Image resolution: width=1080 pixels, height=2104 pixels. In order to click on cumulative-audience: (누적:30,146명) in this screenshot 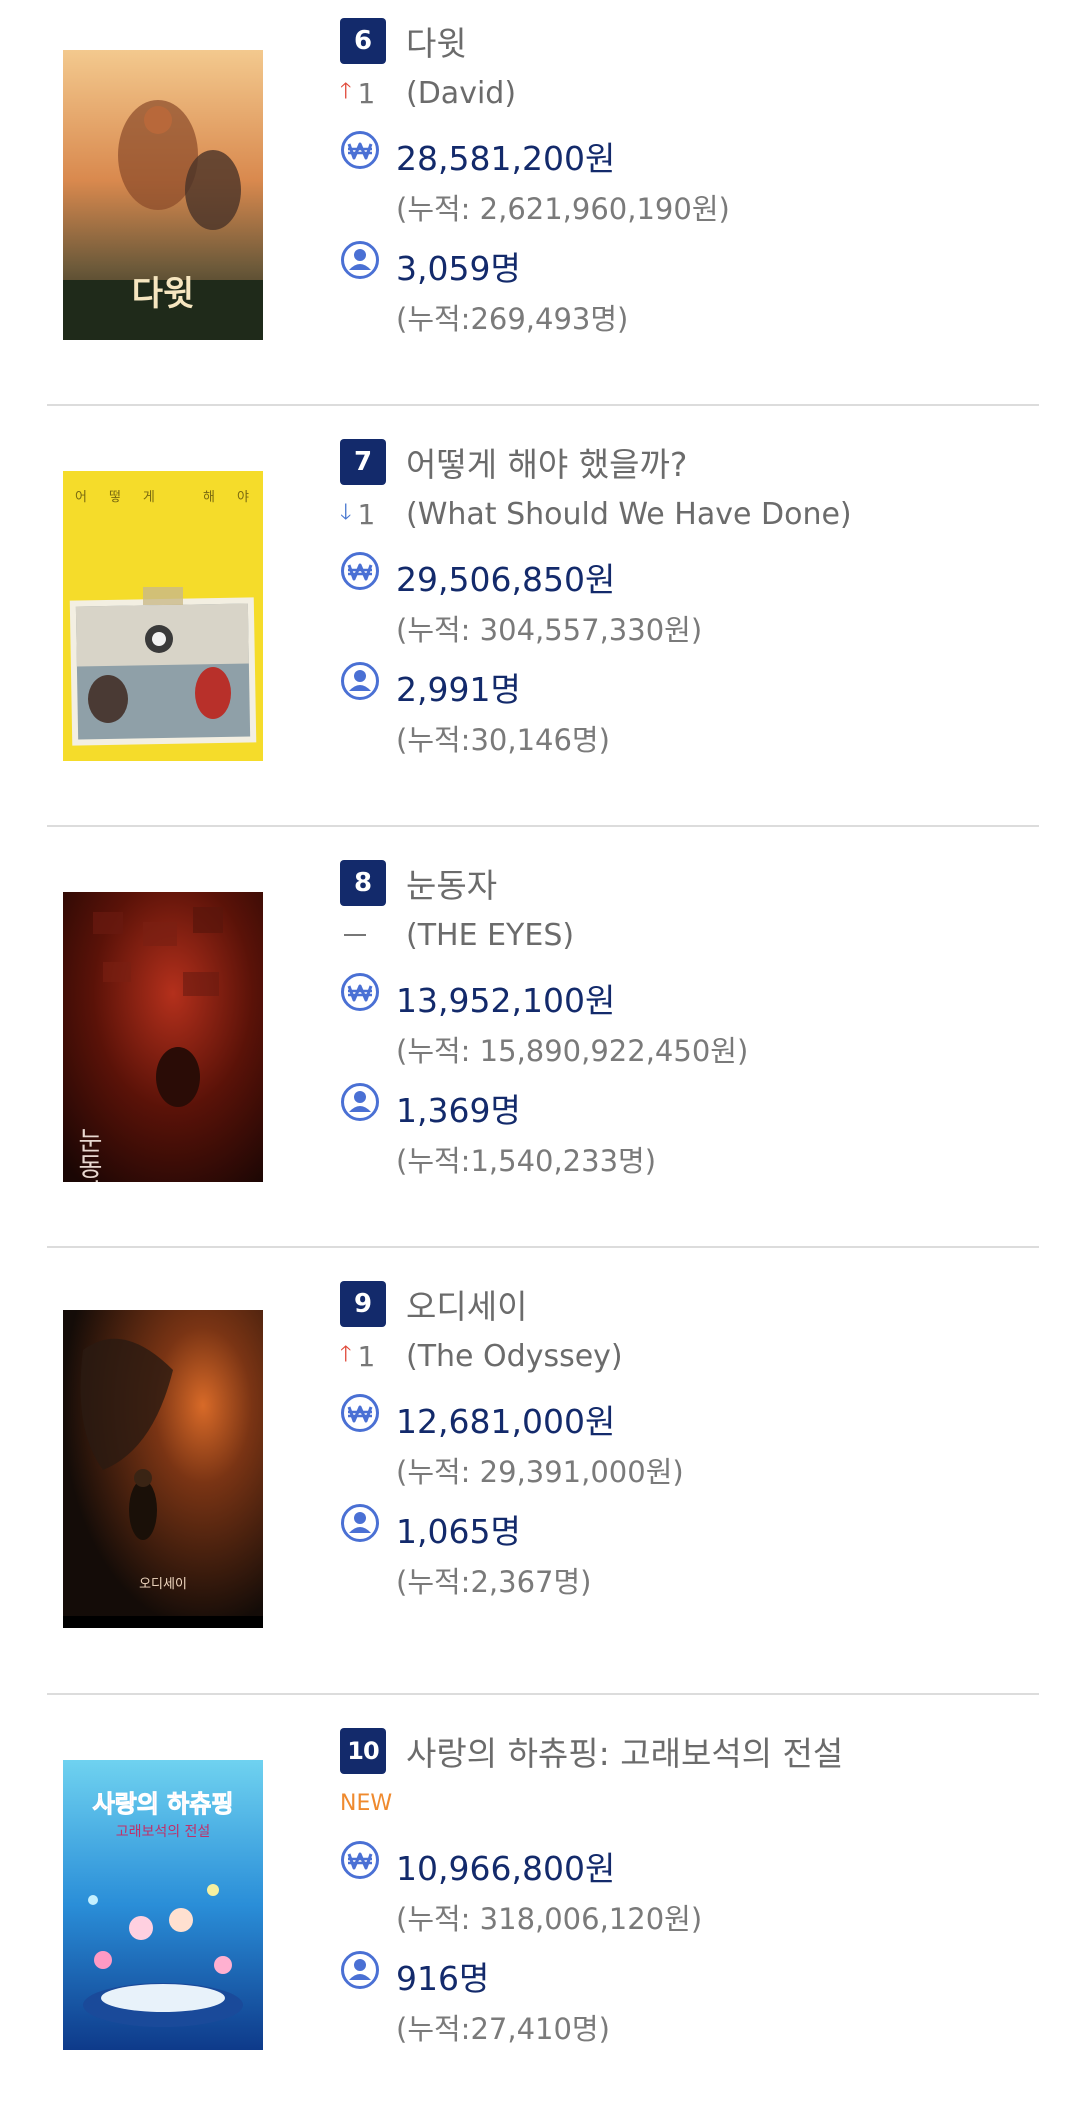, I will do `click(503, 740)`.